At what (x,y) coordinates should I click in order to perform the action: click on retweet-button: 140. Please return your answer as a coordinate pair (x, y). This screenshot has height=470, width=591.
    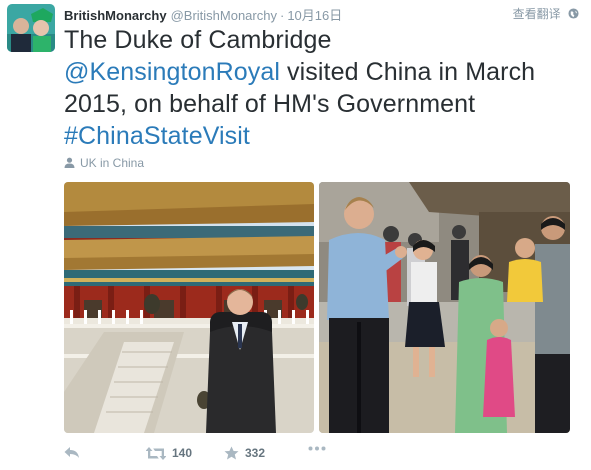
    Looking at the image, I should click on (169, 453).